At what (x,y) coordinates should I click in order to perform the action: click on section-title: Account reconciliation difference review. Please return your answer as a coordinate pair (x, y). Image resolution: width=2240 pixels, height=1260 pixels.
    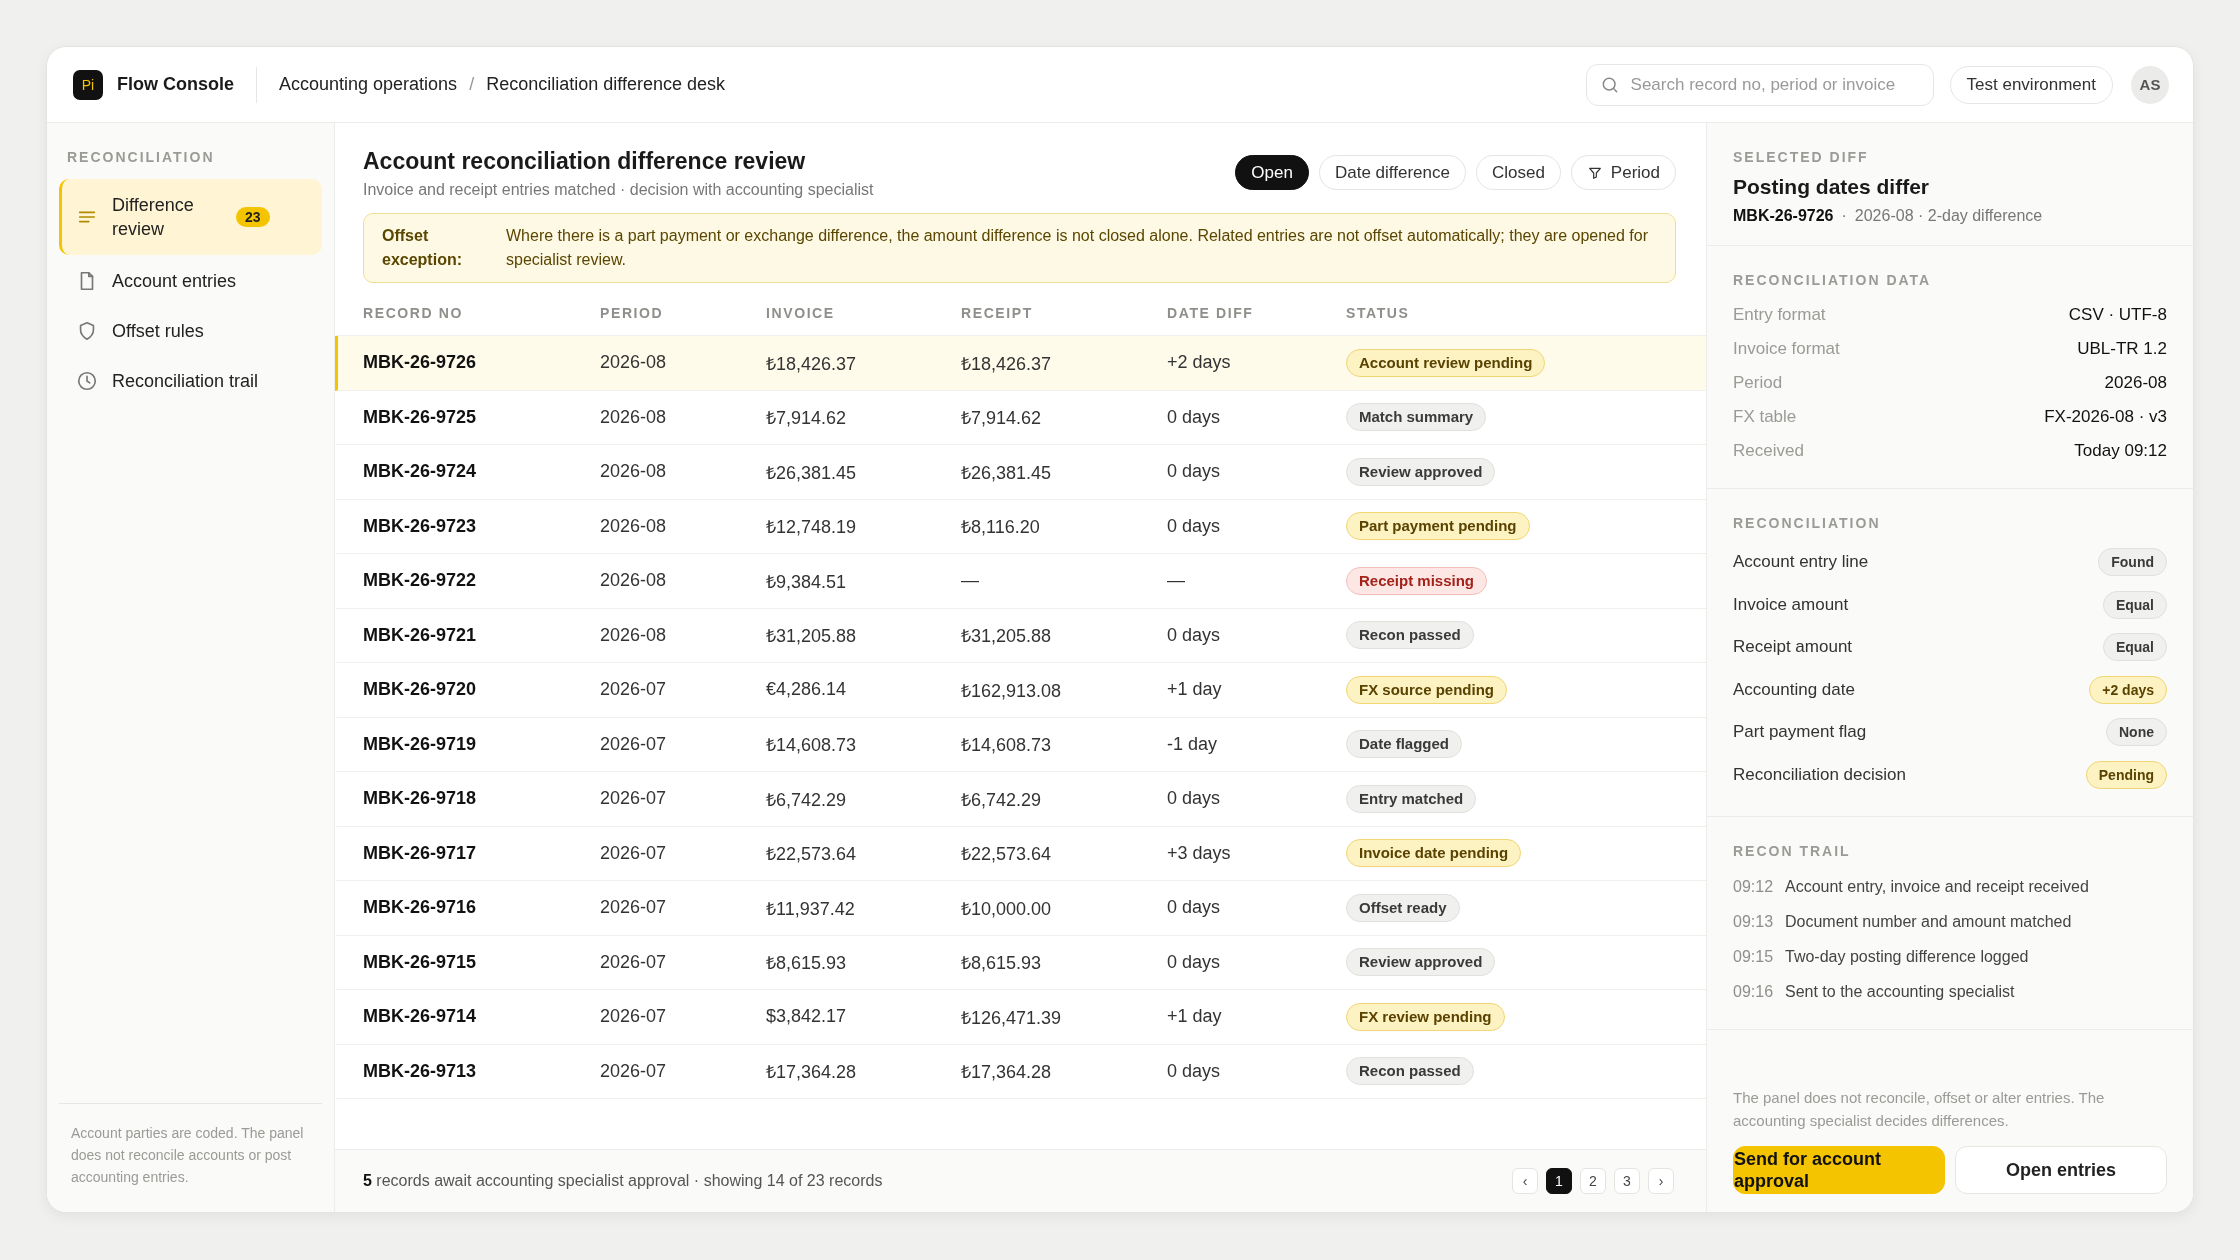
    Looking at the image, I should click on (585, 161).